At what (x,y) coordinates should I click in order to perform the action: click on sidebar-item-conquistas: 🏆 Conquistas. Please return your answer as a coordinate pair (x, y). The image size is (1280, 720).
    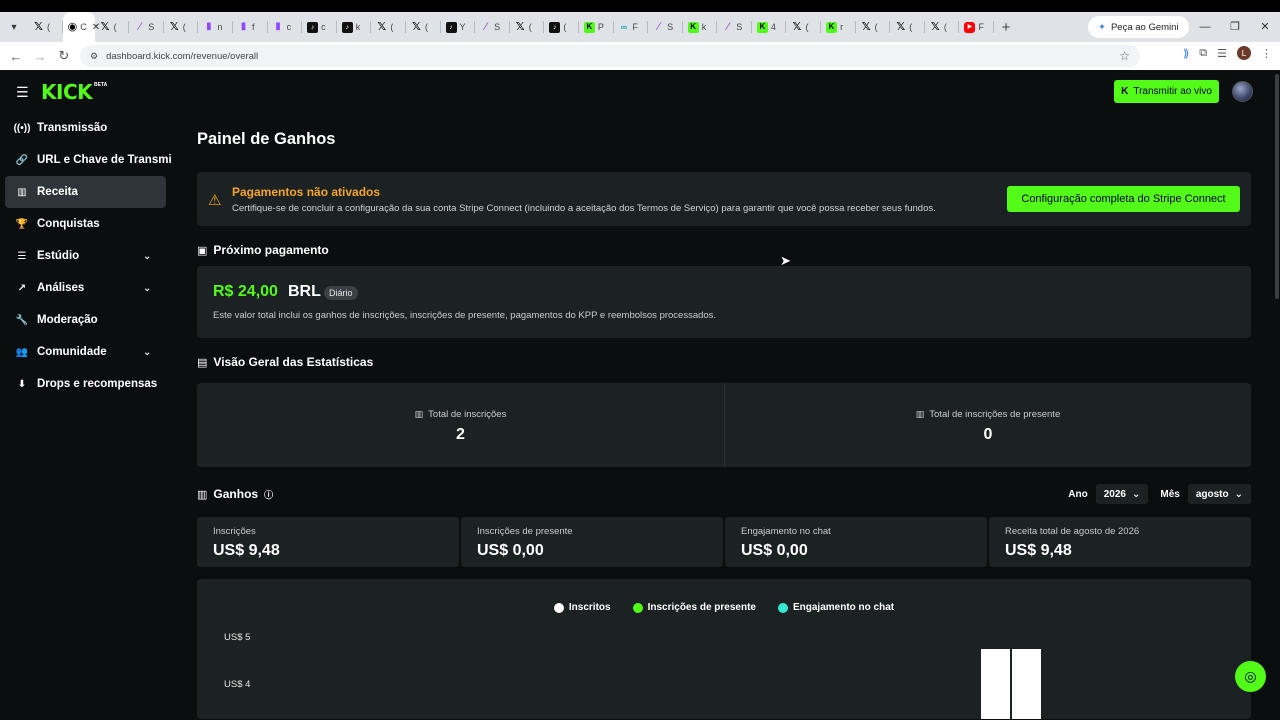
    Looking at the image, I should click on (86, 224).